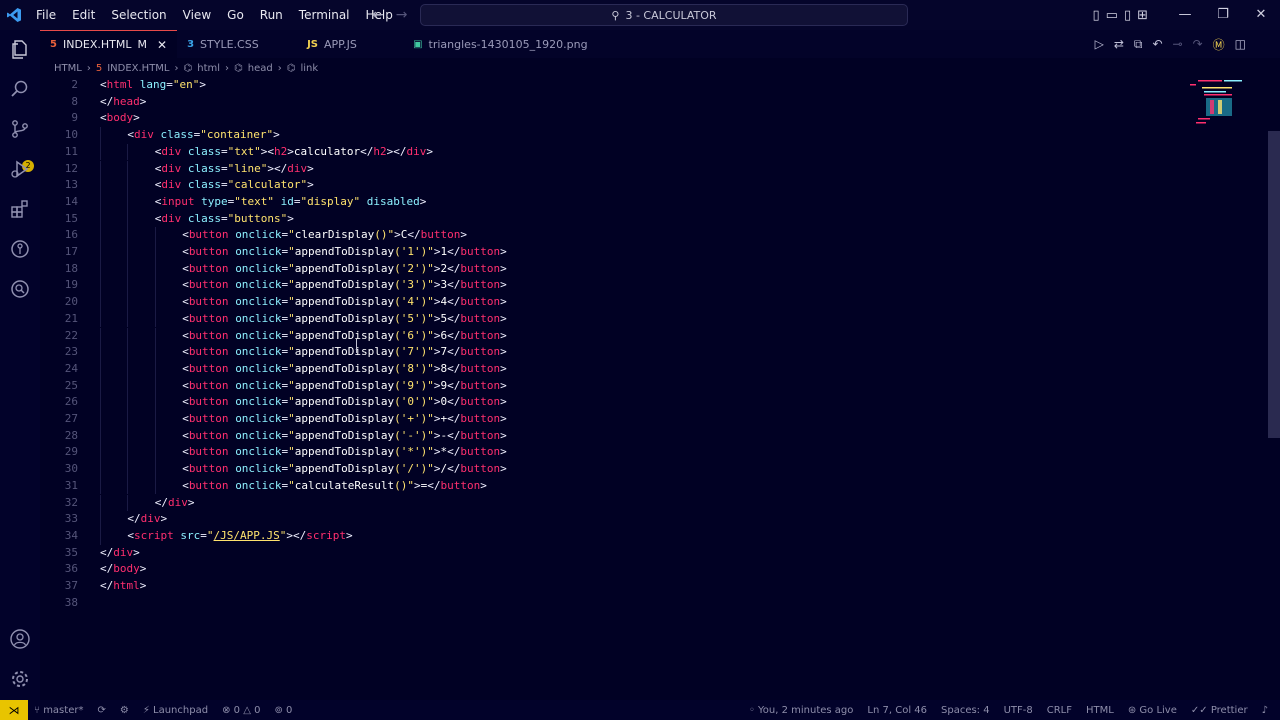  What do you see at coordinates (590, 503) in the screenshot?
I see `code-line: 32 </div>` at bounding box center [590, 503].